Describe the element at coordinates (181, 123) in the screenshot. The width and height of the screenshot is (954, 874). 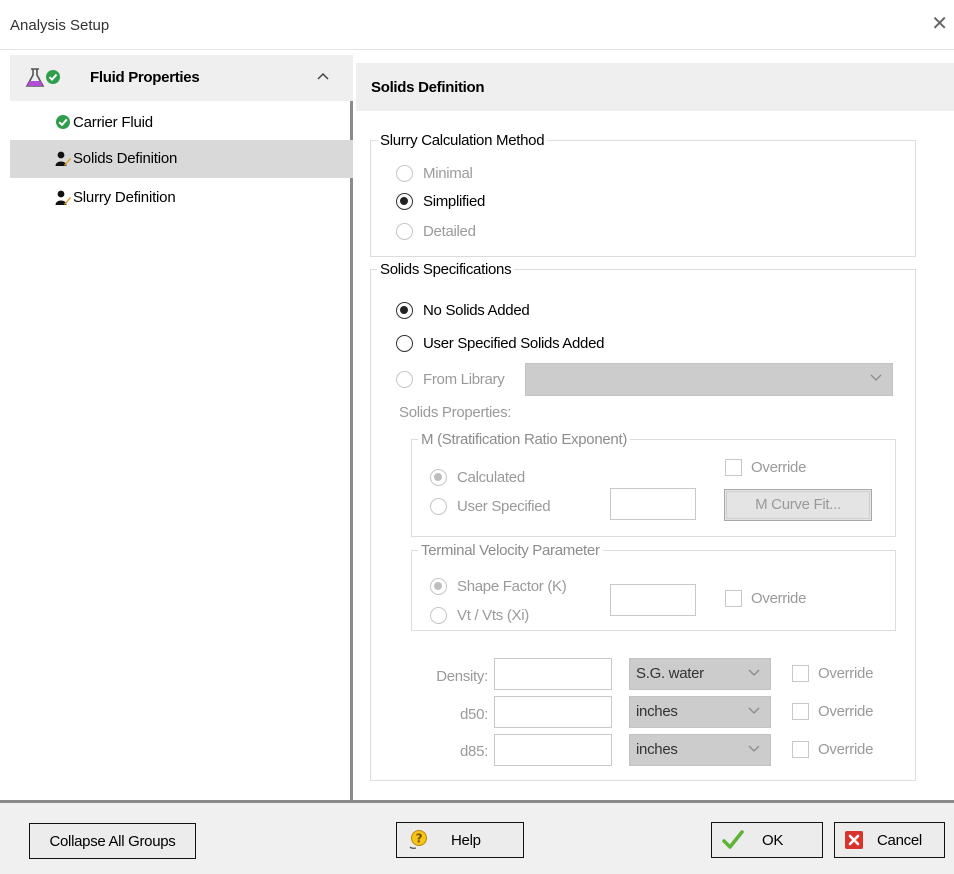
I see `sidebar-item-carrier-fluid: Carrier Fluid` at that location.